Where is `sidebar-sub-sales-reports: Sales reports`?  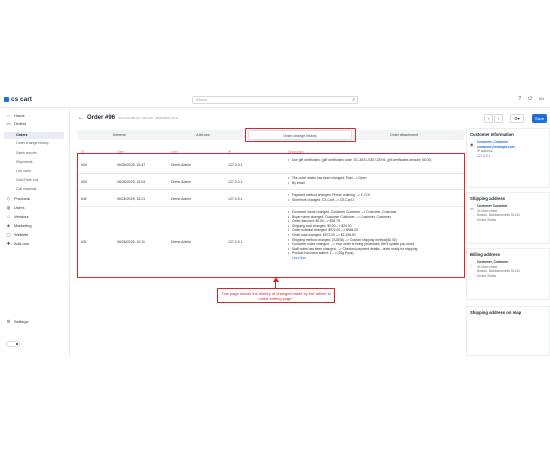 sidebar-sub-sales-reports: Sales reports is located at coordinates (26, 153).